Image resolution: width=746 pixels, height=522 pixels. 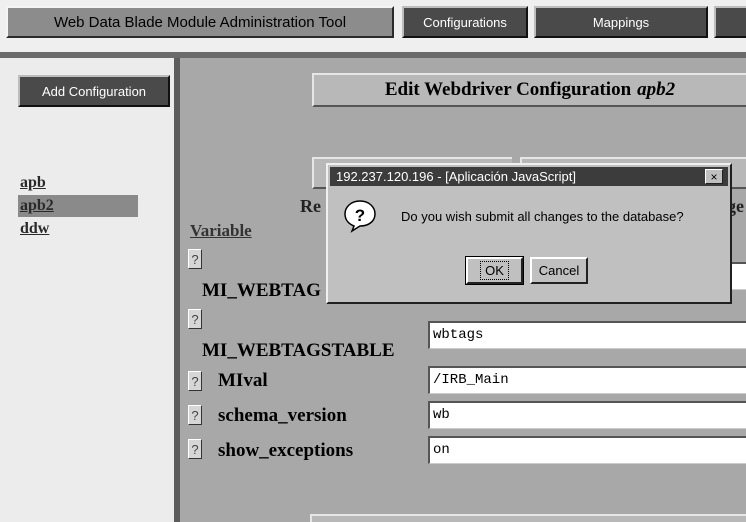 I want to click on dialog-close-button: ×, so click(x=714, y=176).